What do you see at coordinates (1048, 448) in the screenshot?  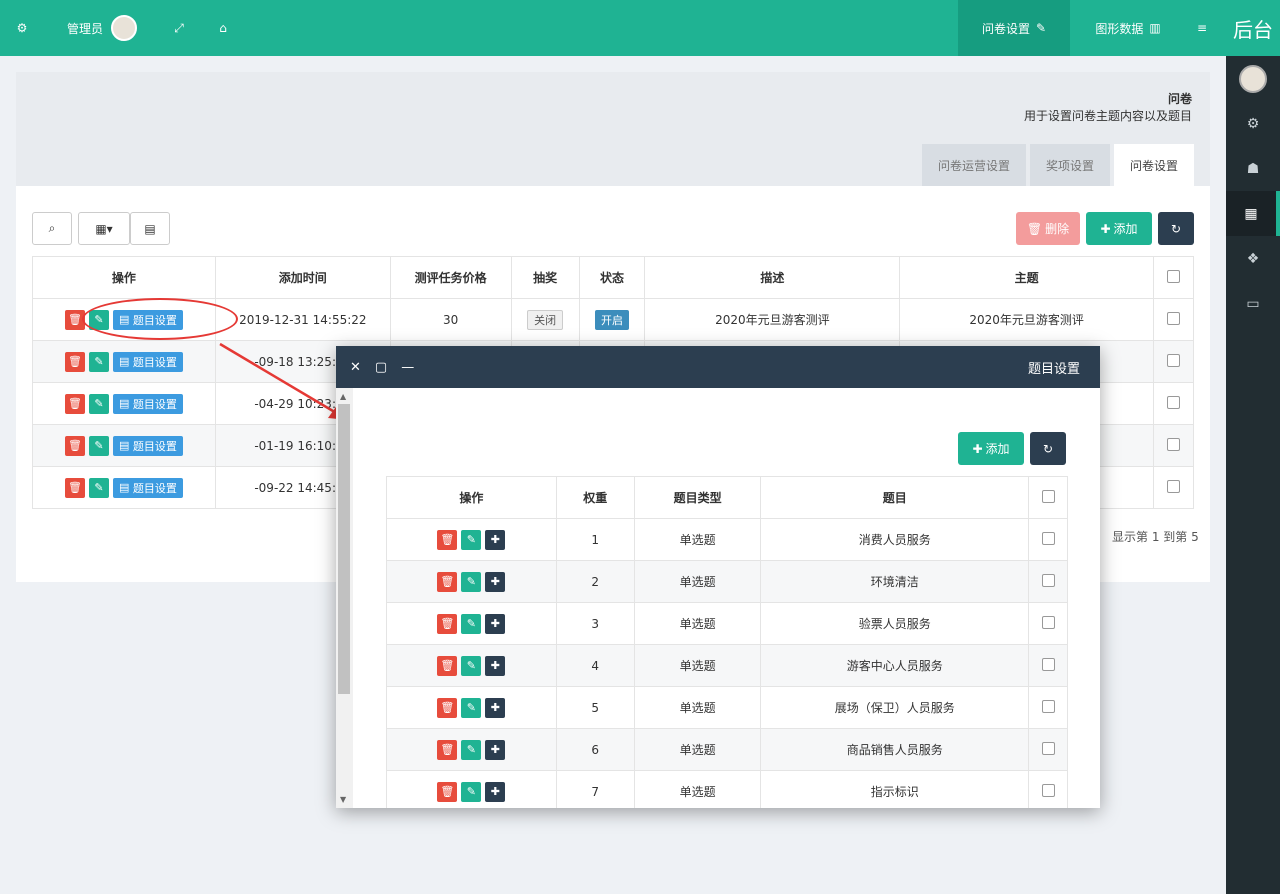 I see `modal-refresh-button: ↻` at bounding box center [1048, 448].